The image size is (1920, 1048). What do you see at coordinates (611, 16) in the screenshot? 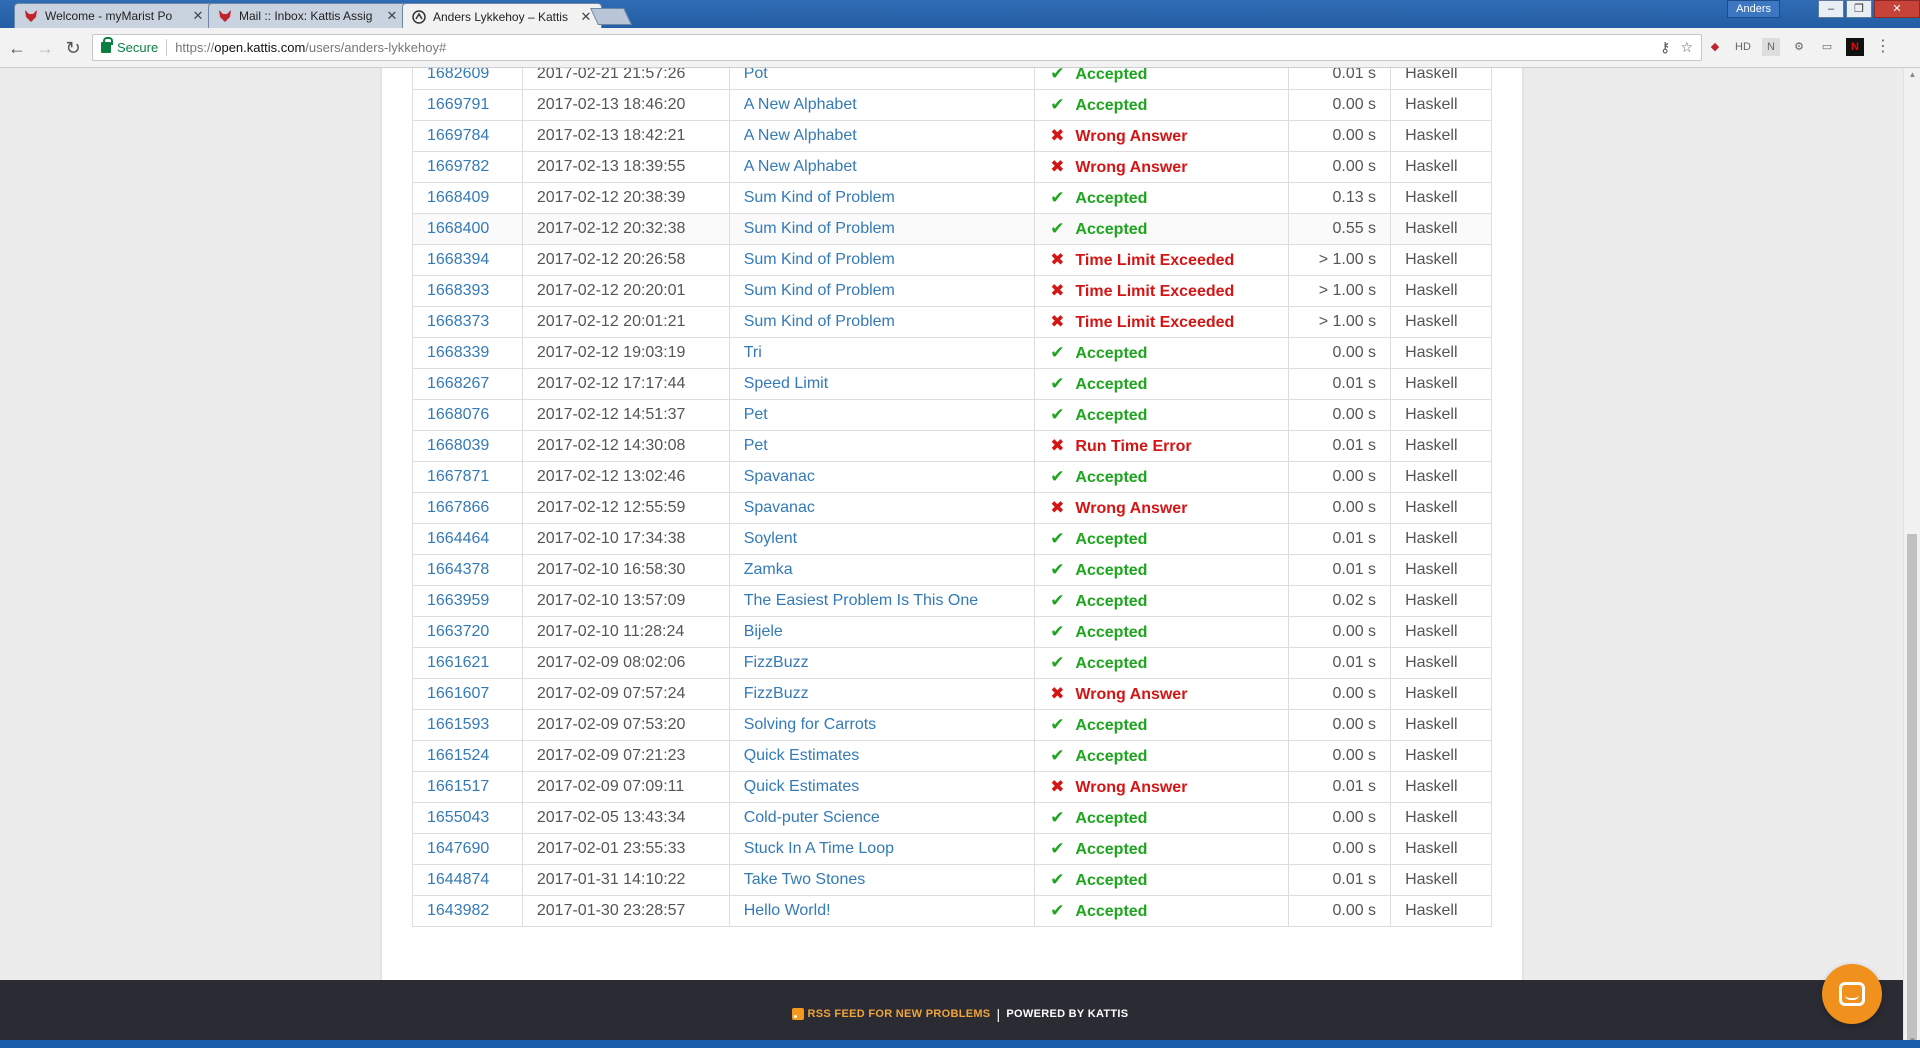
I see `new-tab-button` at bounding box center [611, 16].